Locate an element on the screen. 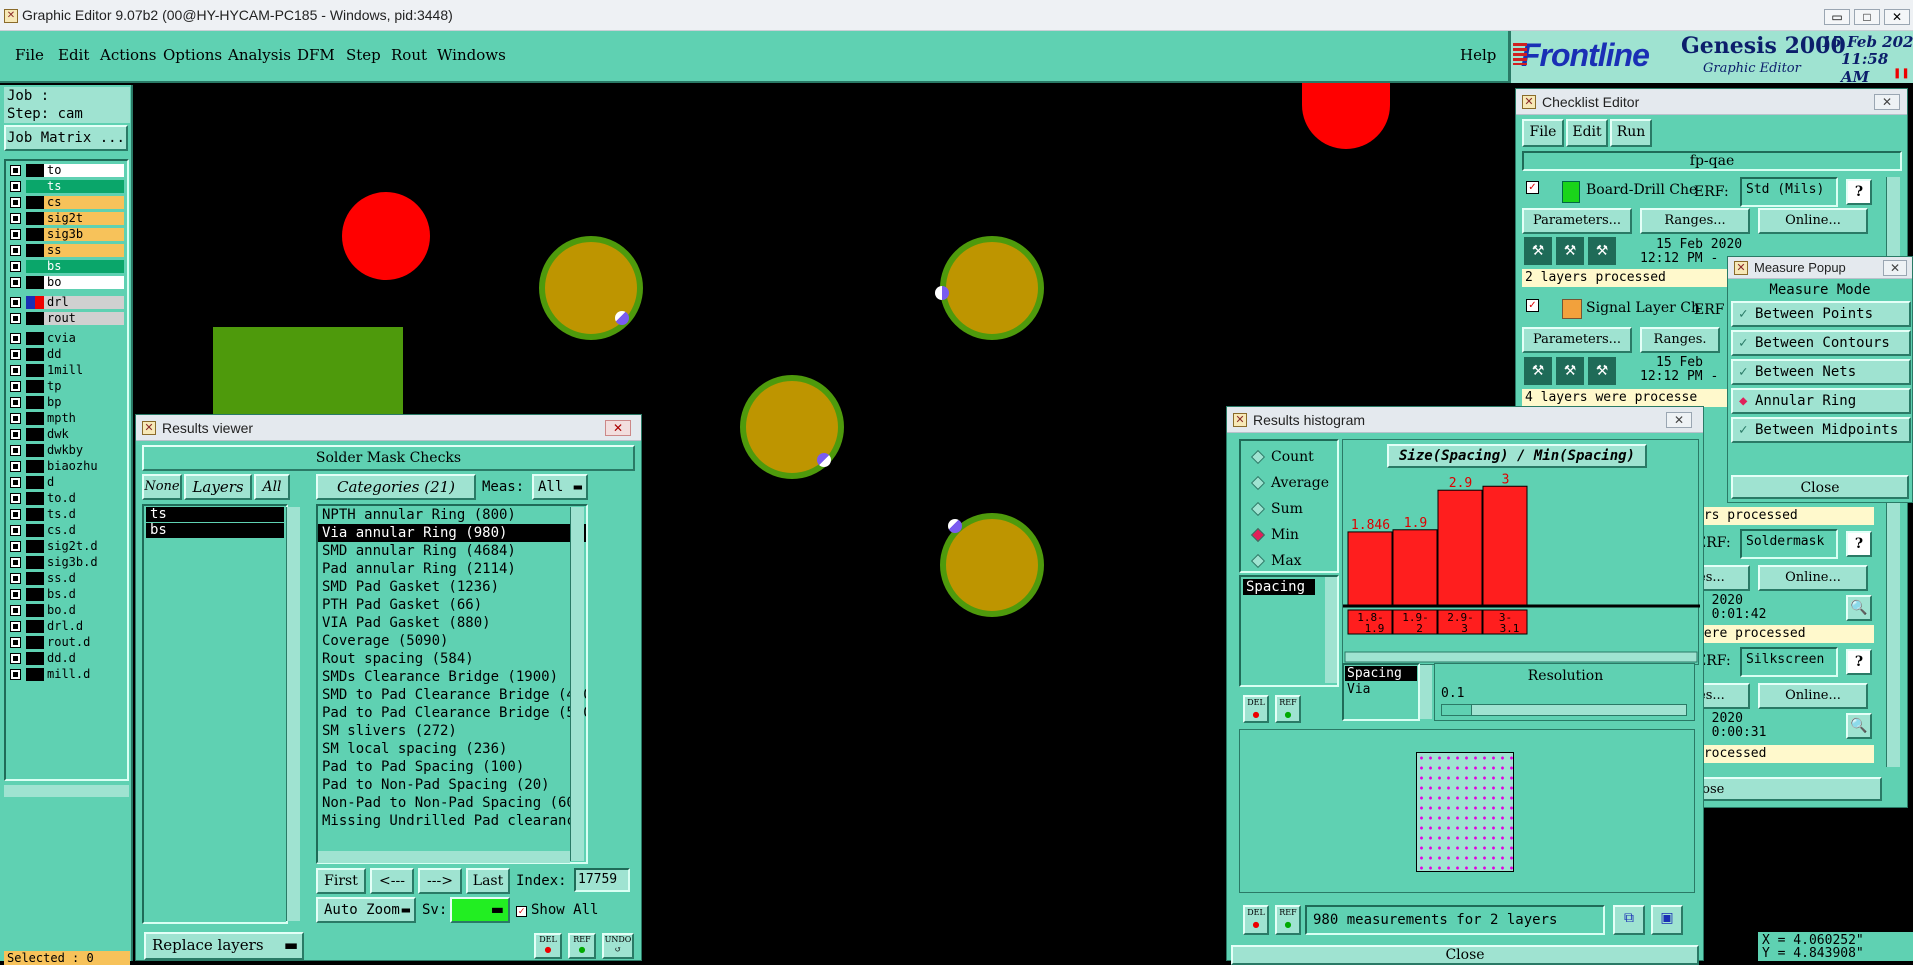 The width and height of the screenshot is (1913, 965). auto-zoom-dropdown: Auto Zoom ▬ is located at coordinates (366, 910).